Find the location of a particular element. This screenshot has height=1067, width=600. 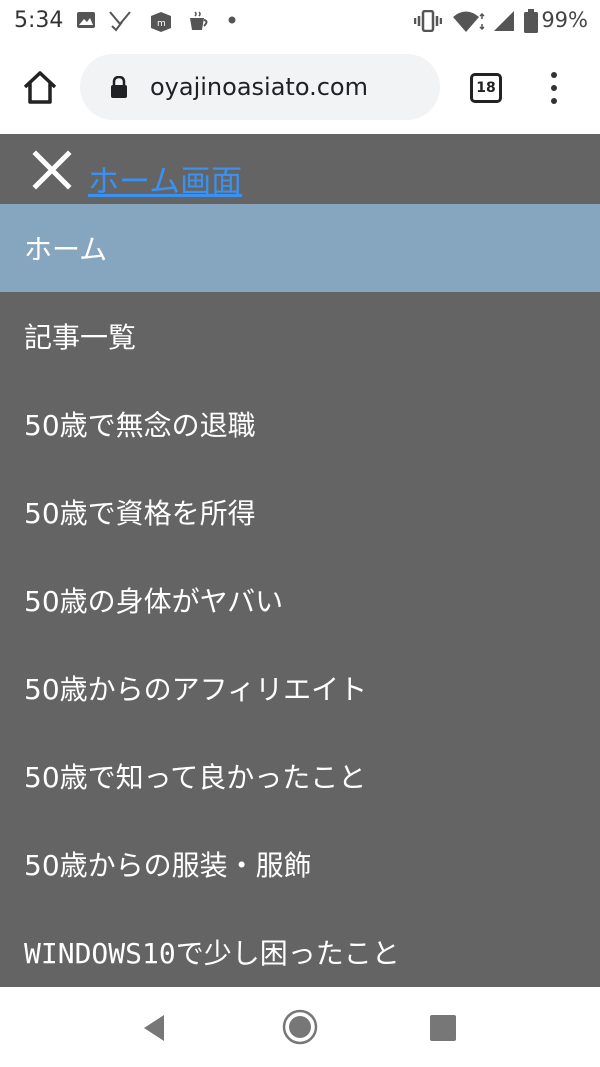

app-icon: m is located at coordinates (161, 22).